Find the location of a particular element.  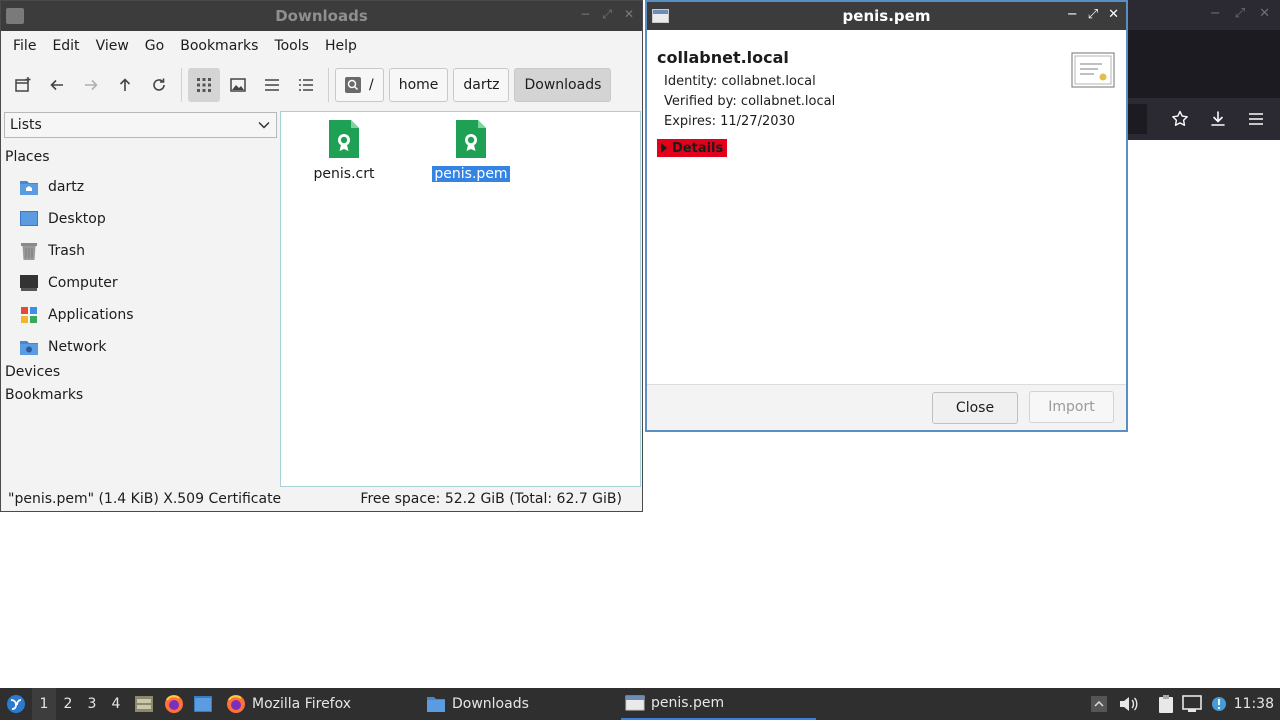

certificate-verified-by: Verified by: collabnet.local is located at coordinates (750, 101).